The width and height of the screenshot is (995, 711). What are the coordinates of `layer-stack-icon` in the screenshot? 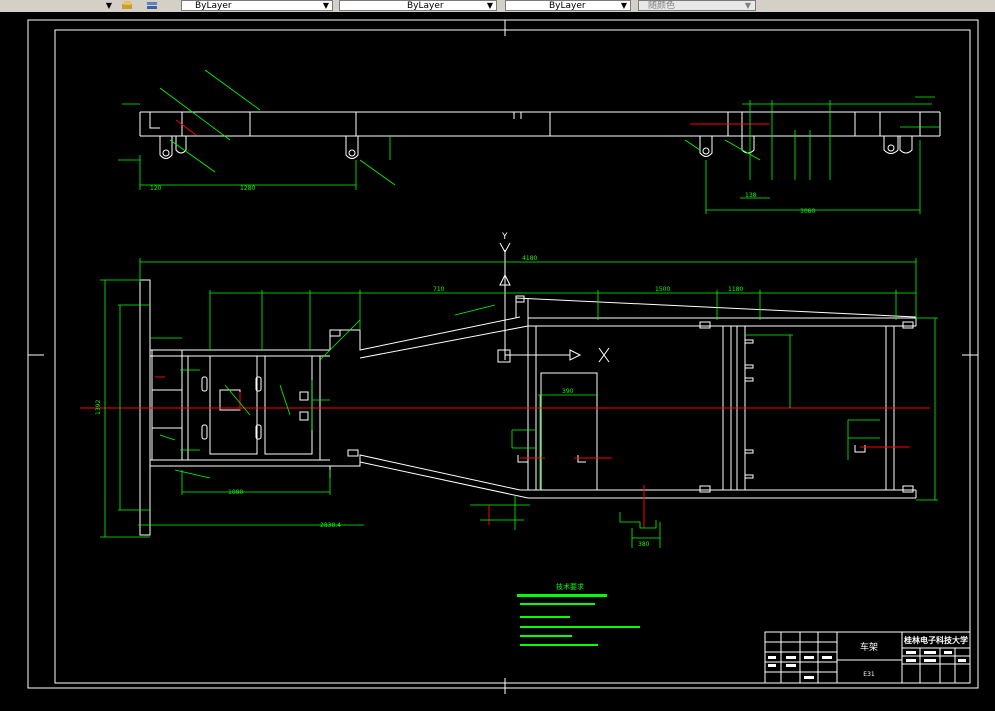 It's located at (152, 5).